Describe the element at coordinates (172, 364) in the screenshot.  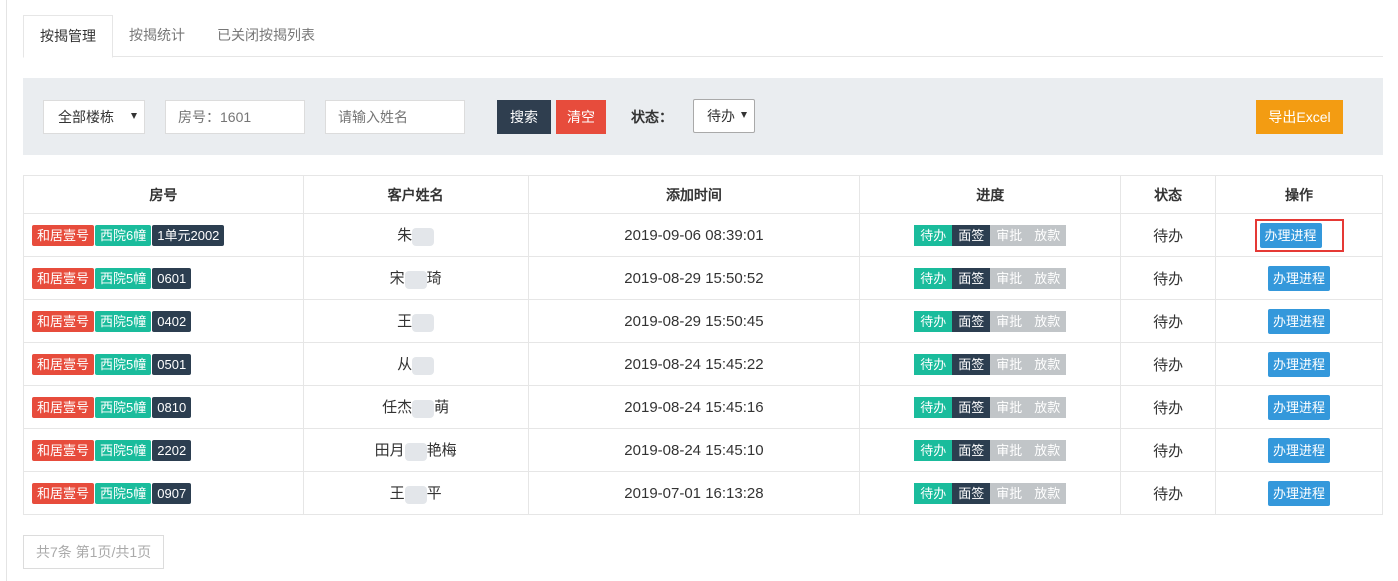
I see `unit-tag: 0501` at that location.